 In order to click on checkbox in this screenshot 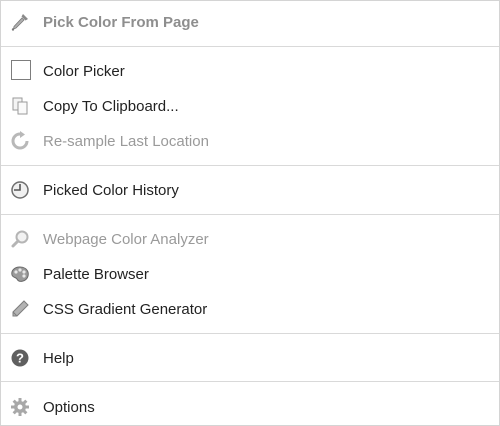, I will do `click(21, 70)`.